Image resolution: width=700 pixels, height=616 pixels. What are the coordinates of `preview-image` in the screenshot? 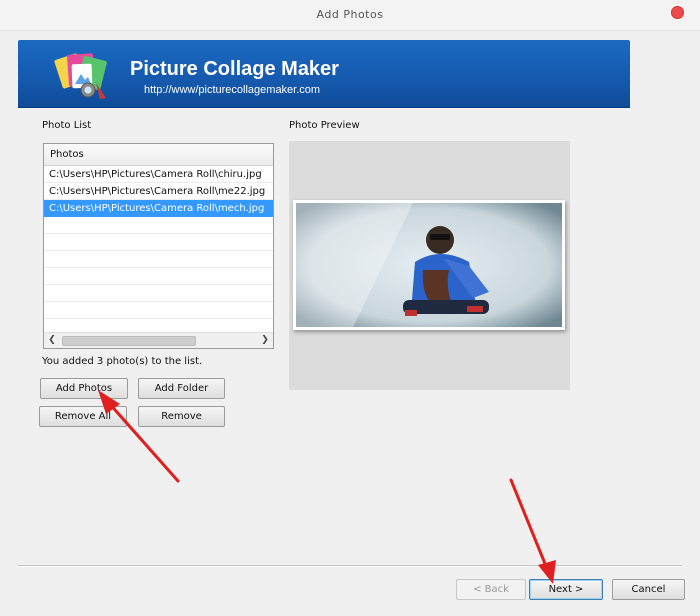 It's located at (429, 265).